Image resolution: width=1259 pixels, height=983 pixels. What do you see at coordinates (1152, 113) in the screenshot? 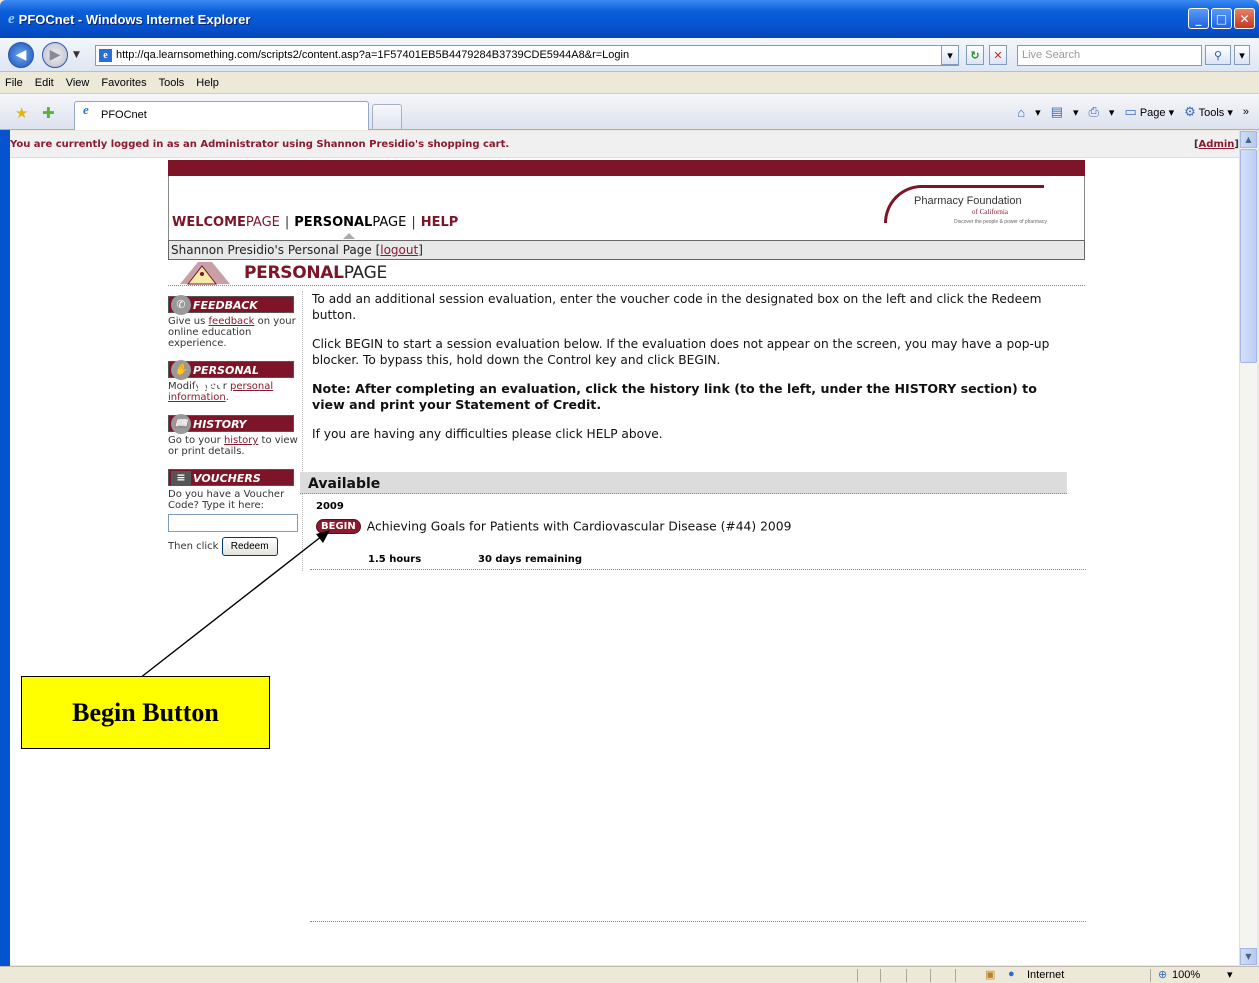
I see `page-menu-label: Page` at bounding box center [1152, 113].